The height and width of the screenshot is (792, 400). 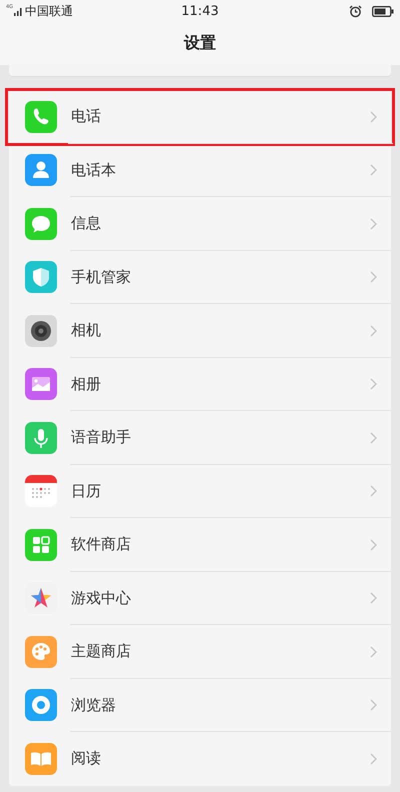 I want to click on picture-frame-icon, so click(x=41, y=384).